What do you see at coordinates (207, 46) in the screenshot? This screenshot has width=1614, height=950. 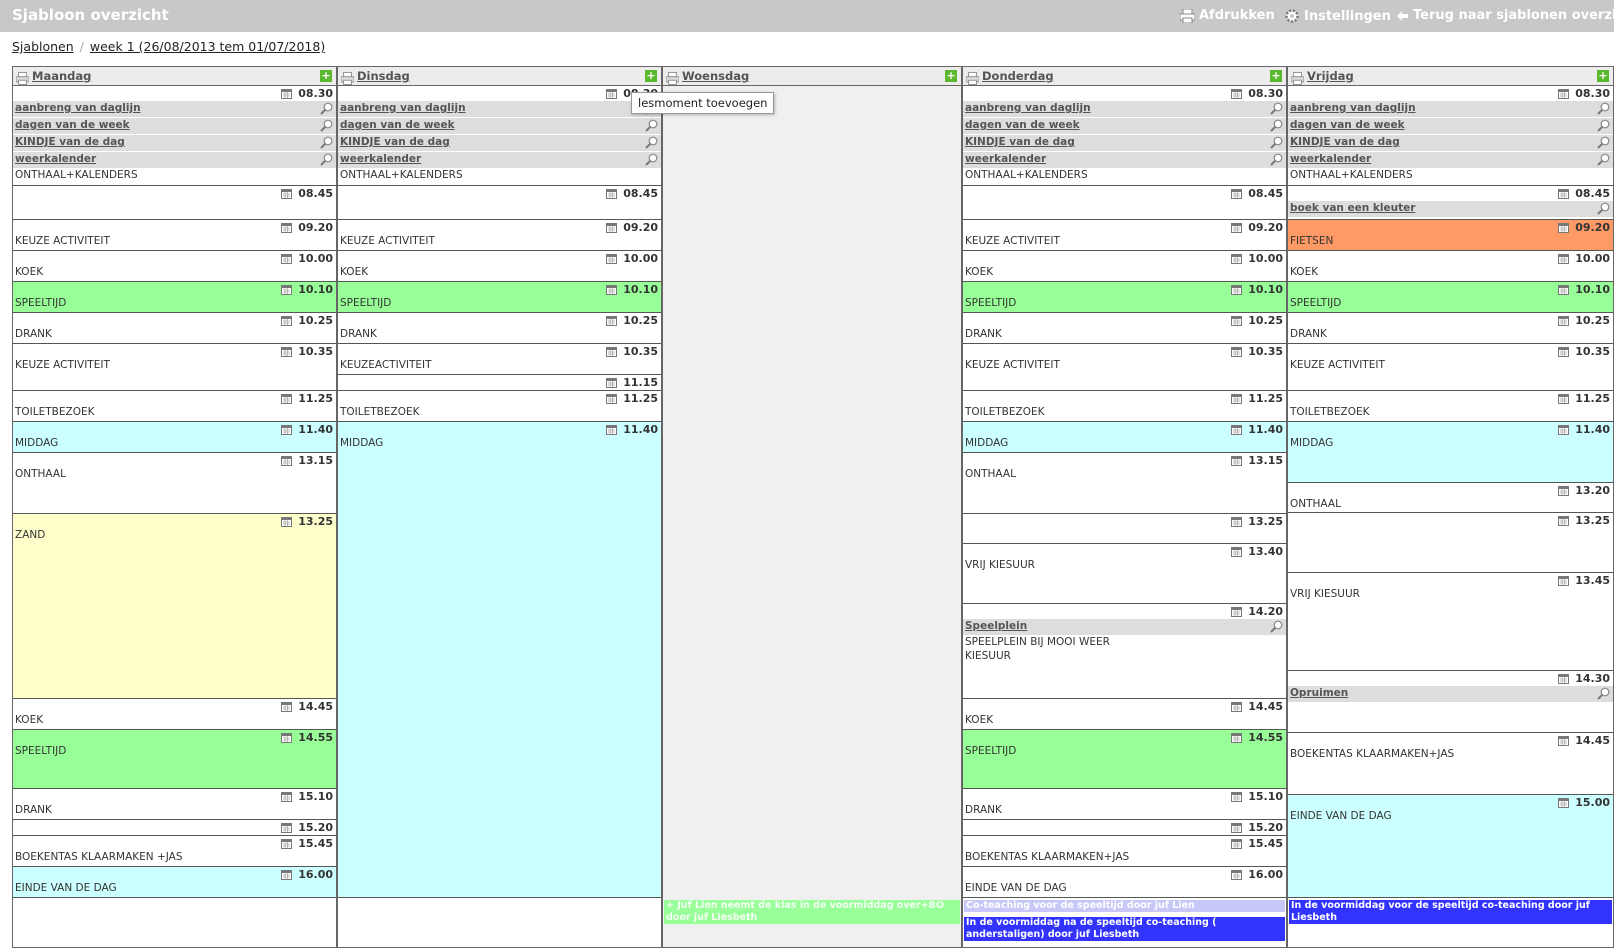 I see `breadcrumb-week-link: week 1 (26/08/2013 tem 01/07/2018)` at bounding box center [207, 46].